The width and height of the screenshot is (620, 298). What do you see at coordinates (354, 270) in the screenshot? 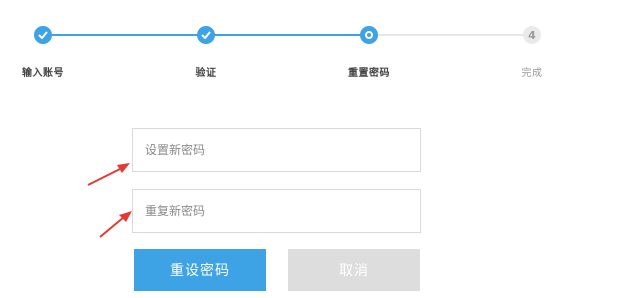
I see `cancel-button: 取消` at bounding box center [354, 270].